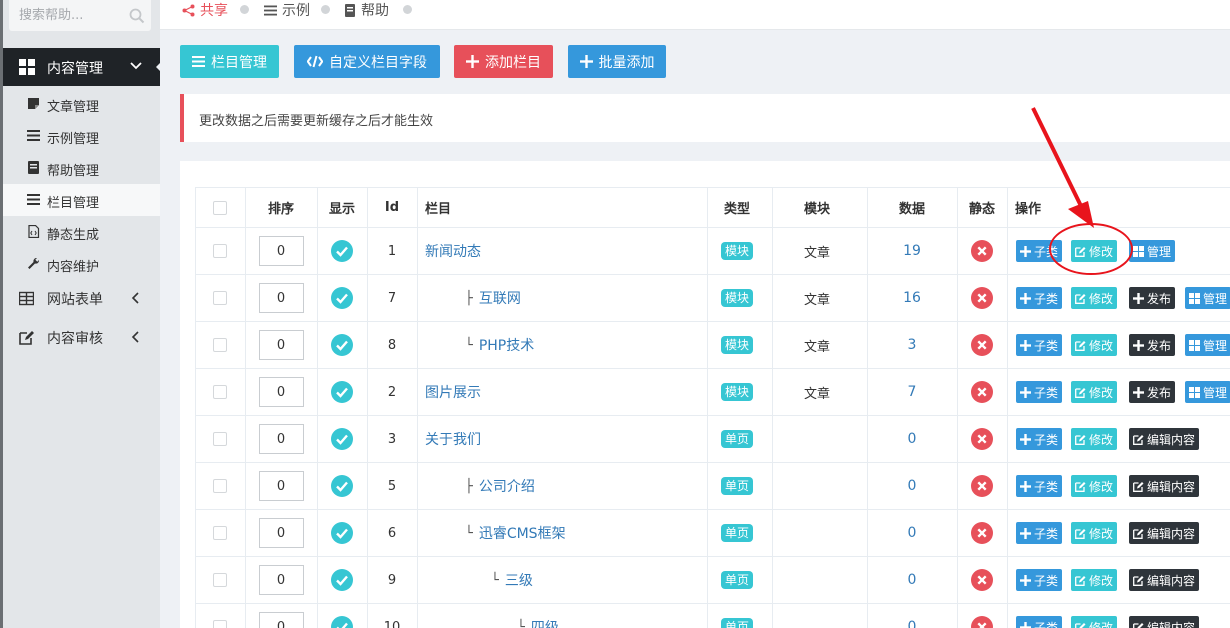 This screenshot has width=1230, height=628. What do you see at coordinates (522, 533) in the screenshot?
I see `column-name-link: 迅睿CMS框架` at bounding box center [522, 533].